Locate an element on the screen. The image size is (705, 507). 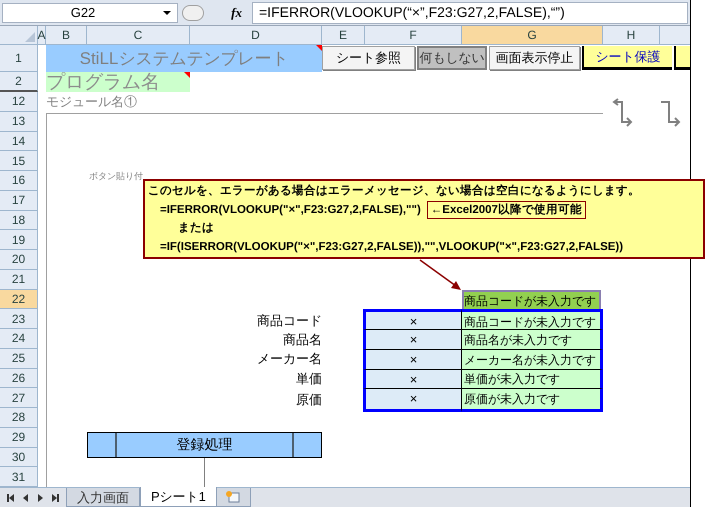
new-sheet-button is located at coordinates (233, 497).